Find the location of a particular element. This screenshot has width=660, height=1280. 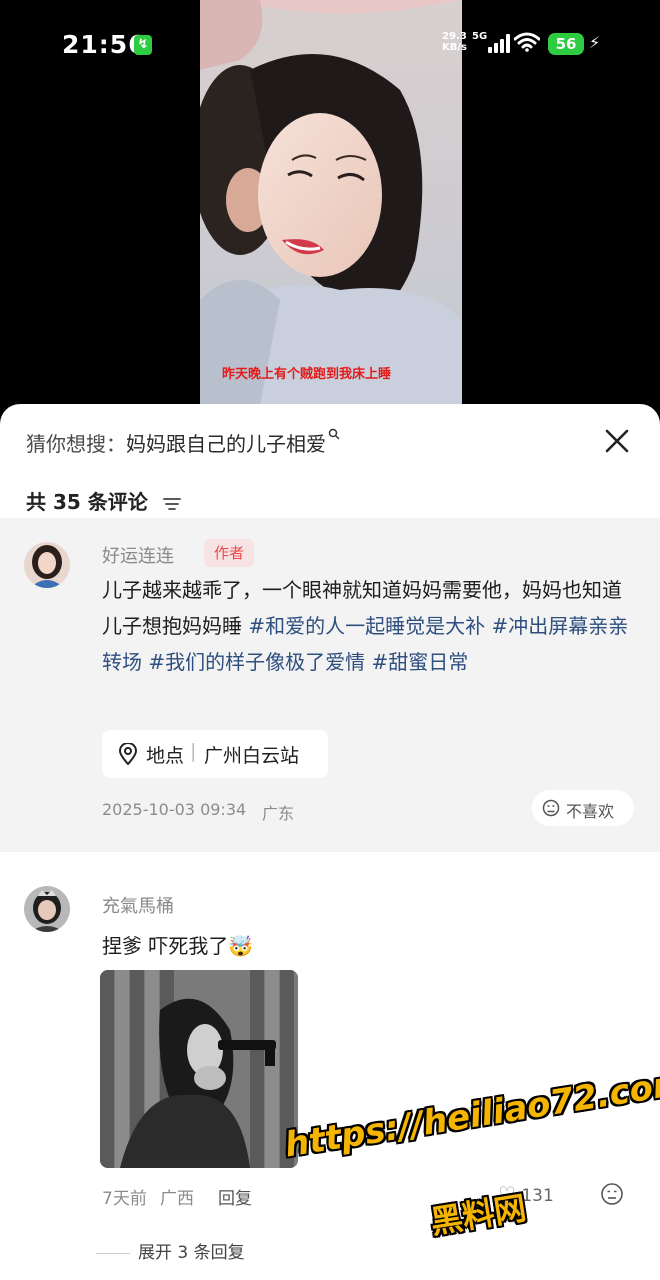

location-chip: 地点 | 广州白云站 is located at coordinates (215, 754).